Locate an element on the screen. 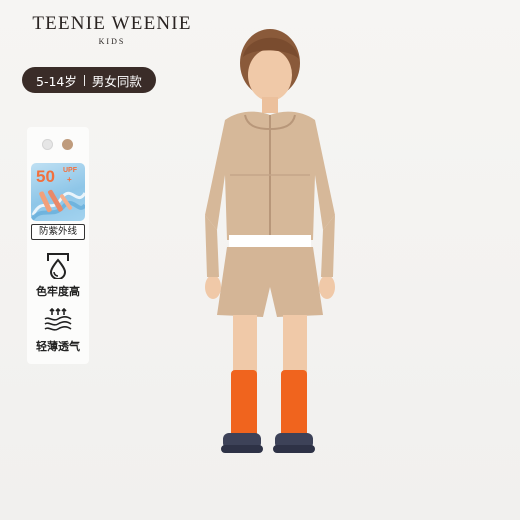  swatch-white is located at coordinates (47, 144).